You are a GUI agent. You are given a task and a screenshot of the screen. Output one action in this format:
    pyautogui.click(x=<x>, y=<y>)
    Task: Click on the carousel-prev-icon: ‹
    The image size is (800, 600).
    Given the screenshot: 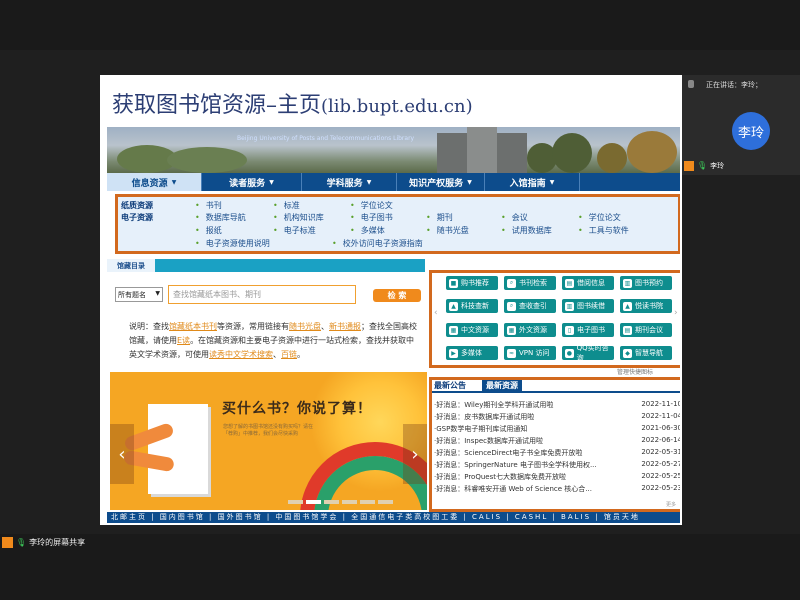 What is the action you would take?
    pyautogui.click(x=122, y=454)
    